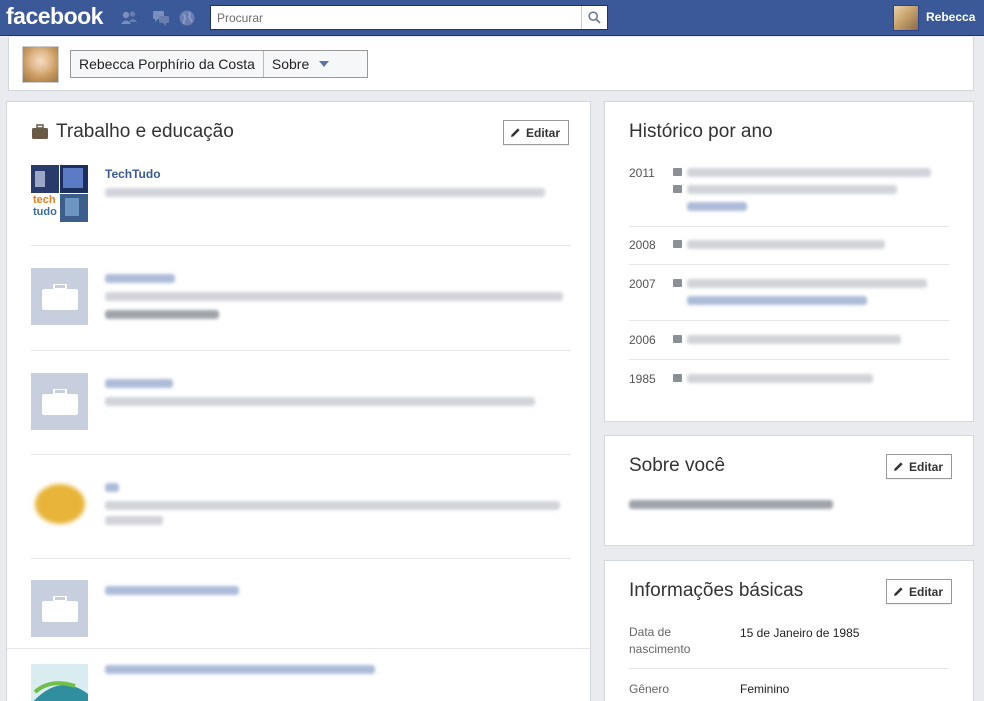 This screenshot has height=701, width=984. I want to click on birthdate-label: Data de nascimento, so click(660, 640).